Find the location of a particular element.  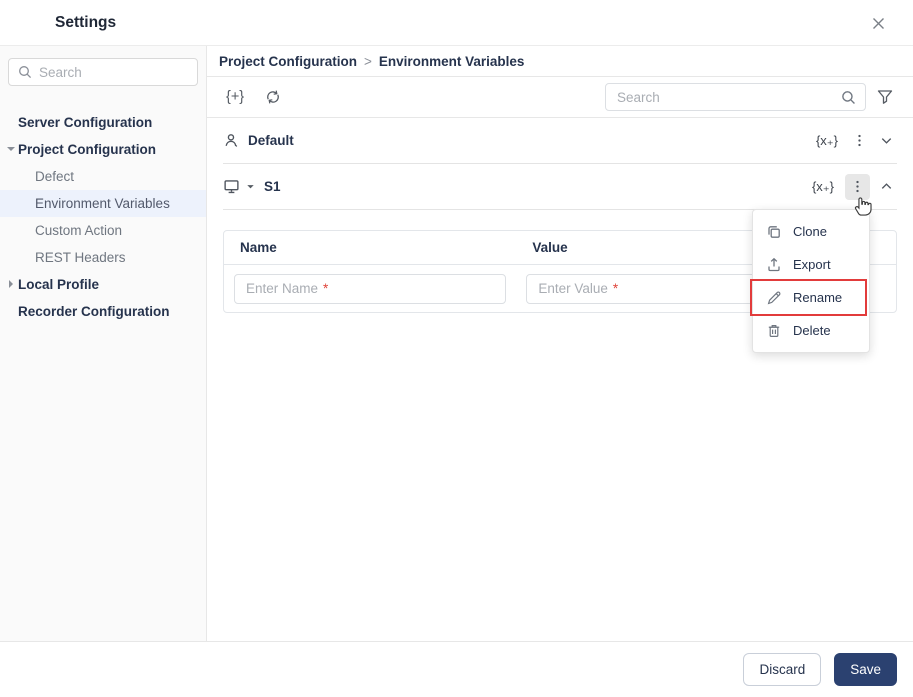

chevron-down-icon is located at coordinates (886, 140).